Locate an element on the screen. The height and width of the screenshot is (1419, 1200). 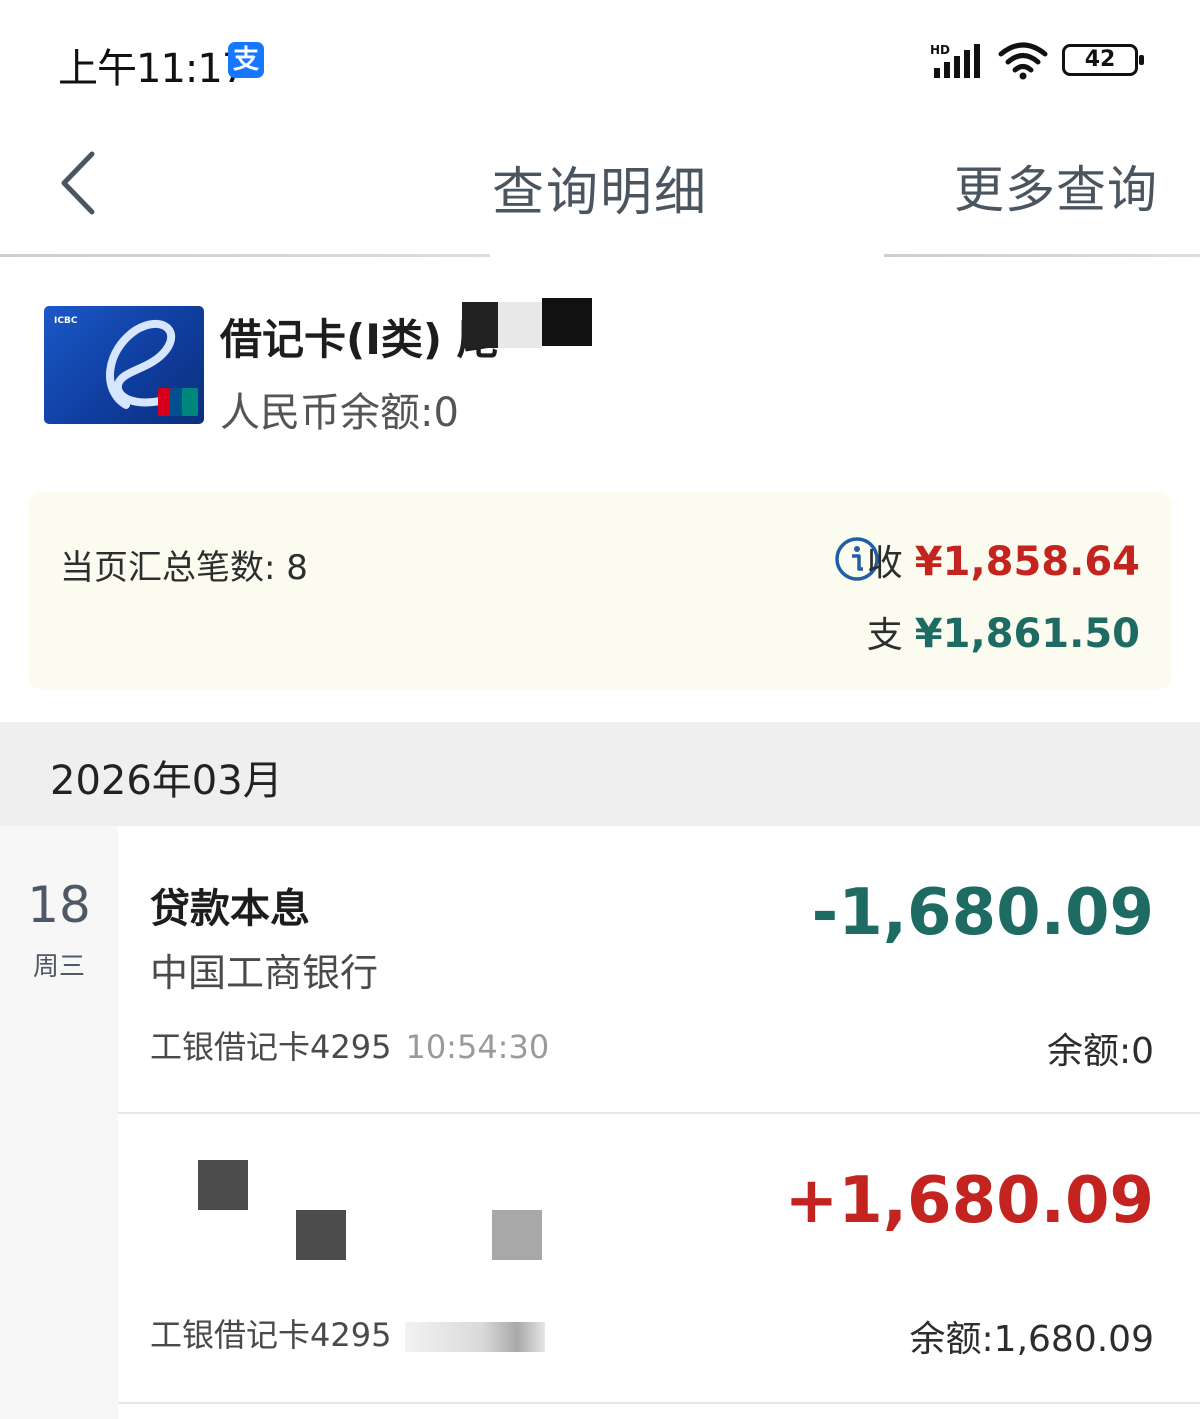
date-column: 18 周三 is located at coordinates (59, 1122).